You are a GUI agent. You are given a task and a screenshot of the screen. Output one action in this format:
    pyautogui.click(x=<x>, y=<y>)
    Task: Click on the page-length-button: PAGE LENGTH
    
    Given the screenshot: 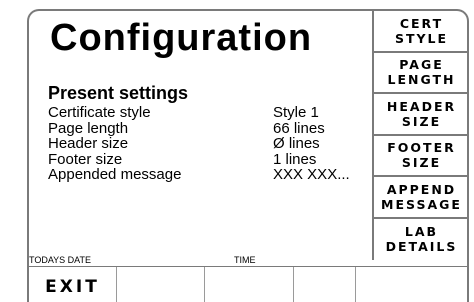 What is the action you would take?
    pyautogui.click(x=420, y=73)
    